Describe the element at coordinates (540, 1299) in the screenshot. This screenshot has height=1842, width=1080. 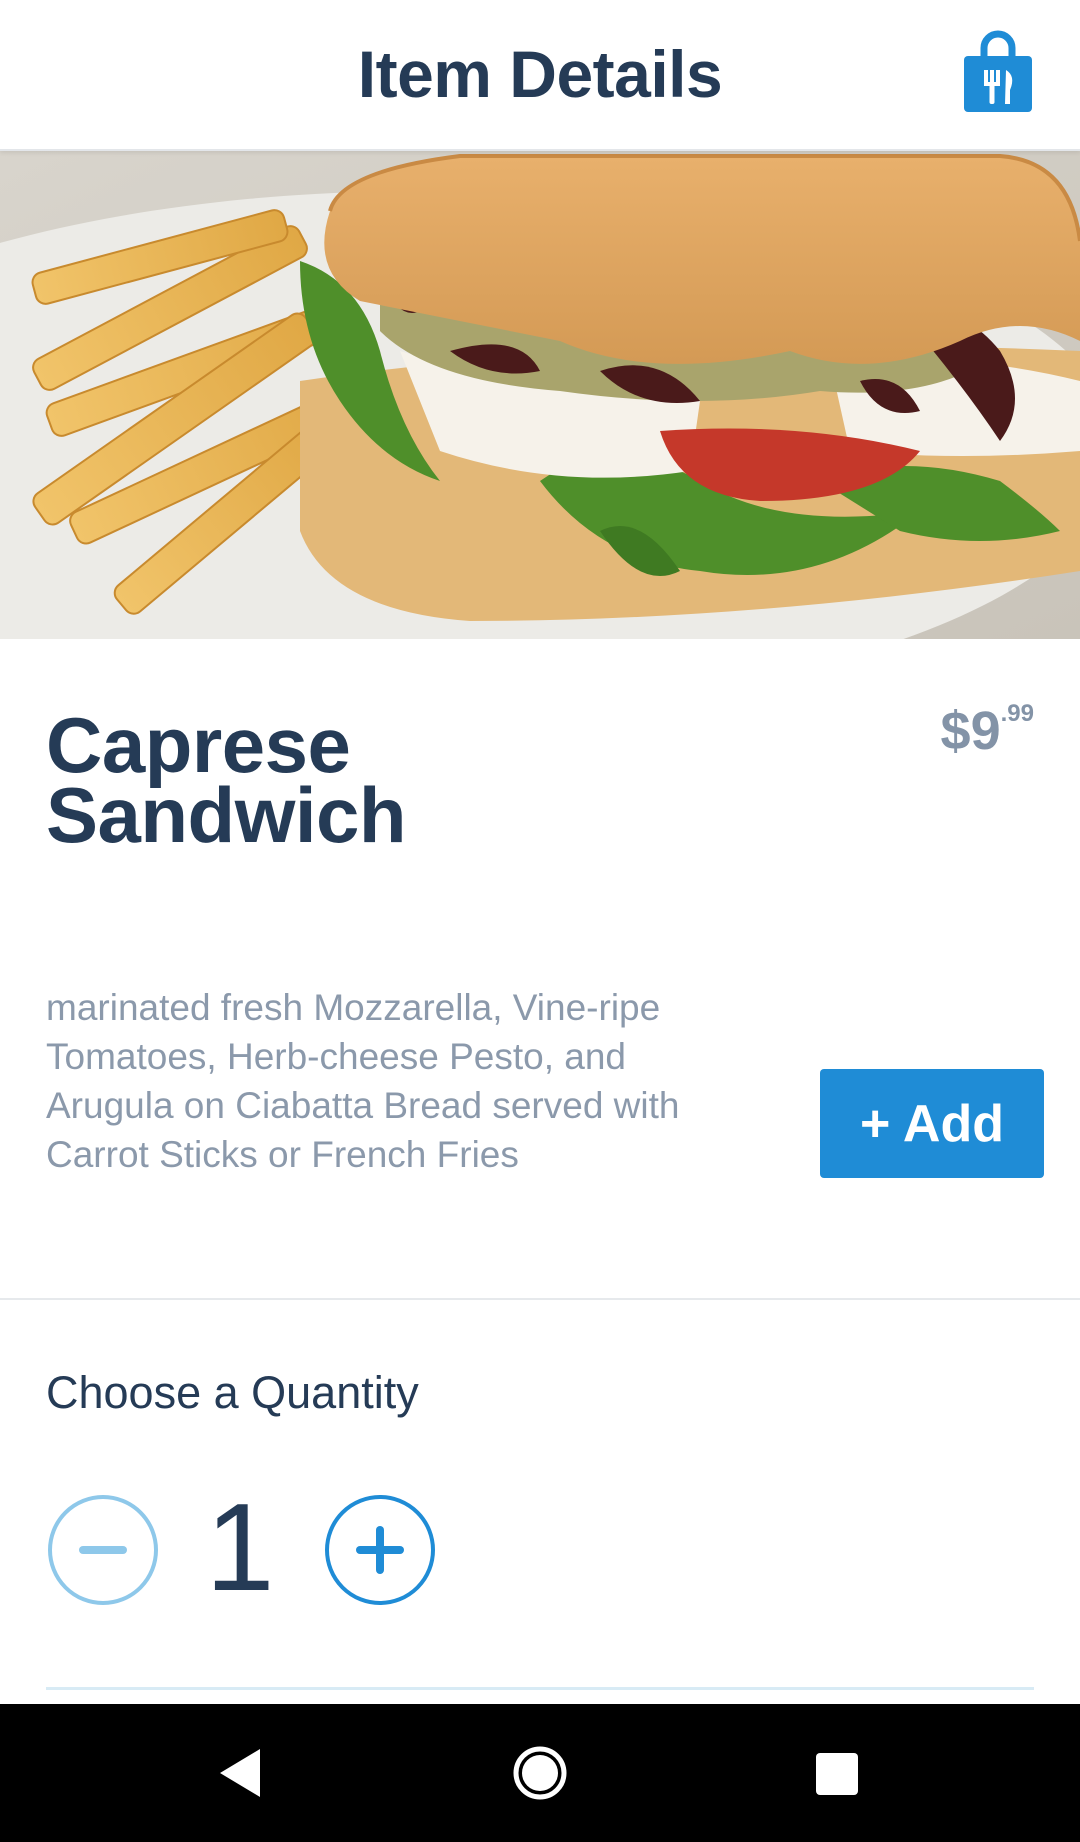
I see `section-divider` at that location.